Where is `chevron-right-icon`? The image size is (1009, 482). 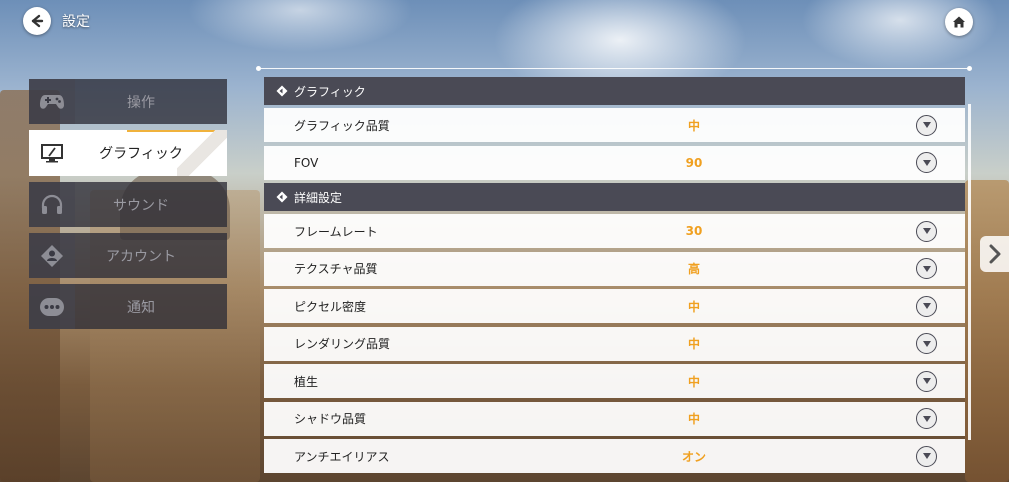 chevron-right-icon is located at coordinates (994, 254).